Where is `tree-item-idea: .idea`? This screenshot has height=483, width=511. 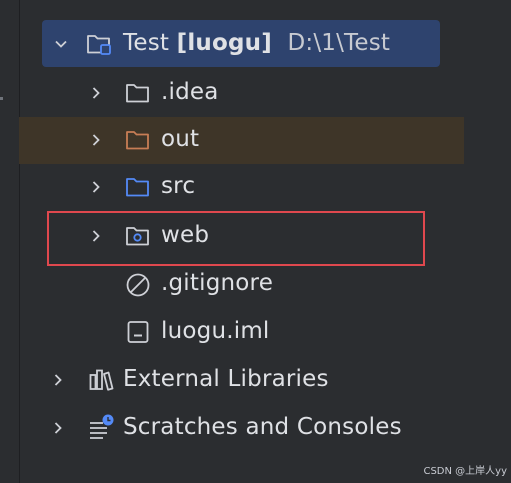
tree-item-idea: .idea is located at coordinates (265, 93).